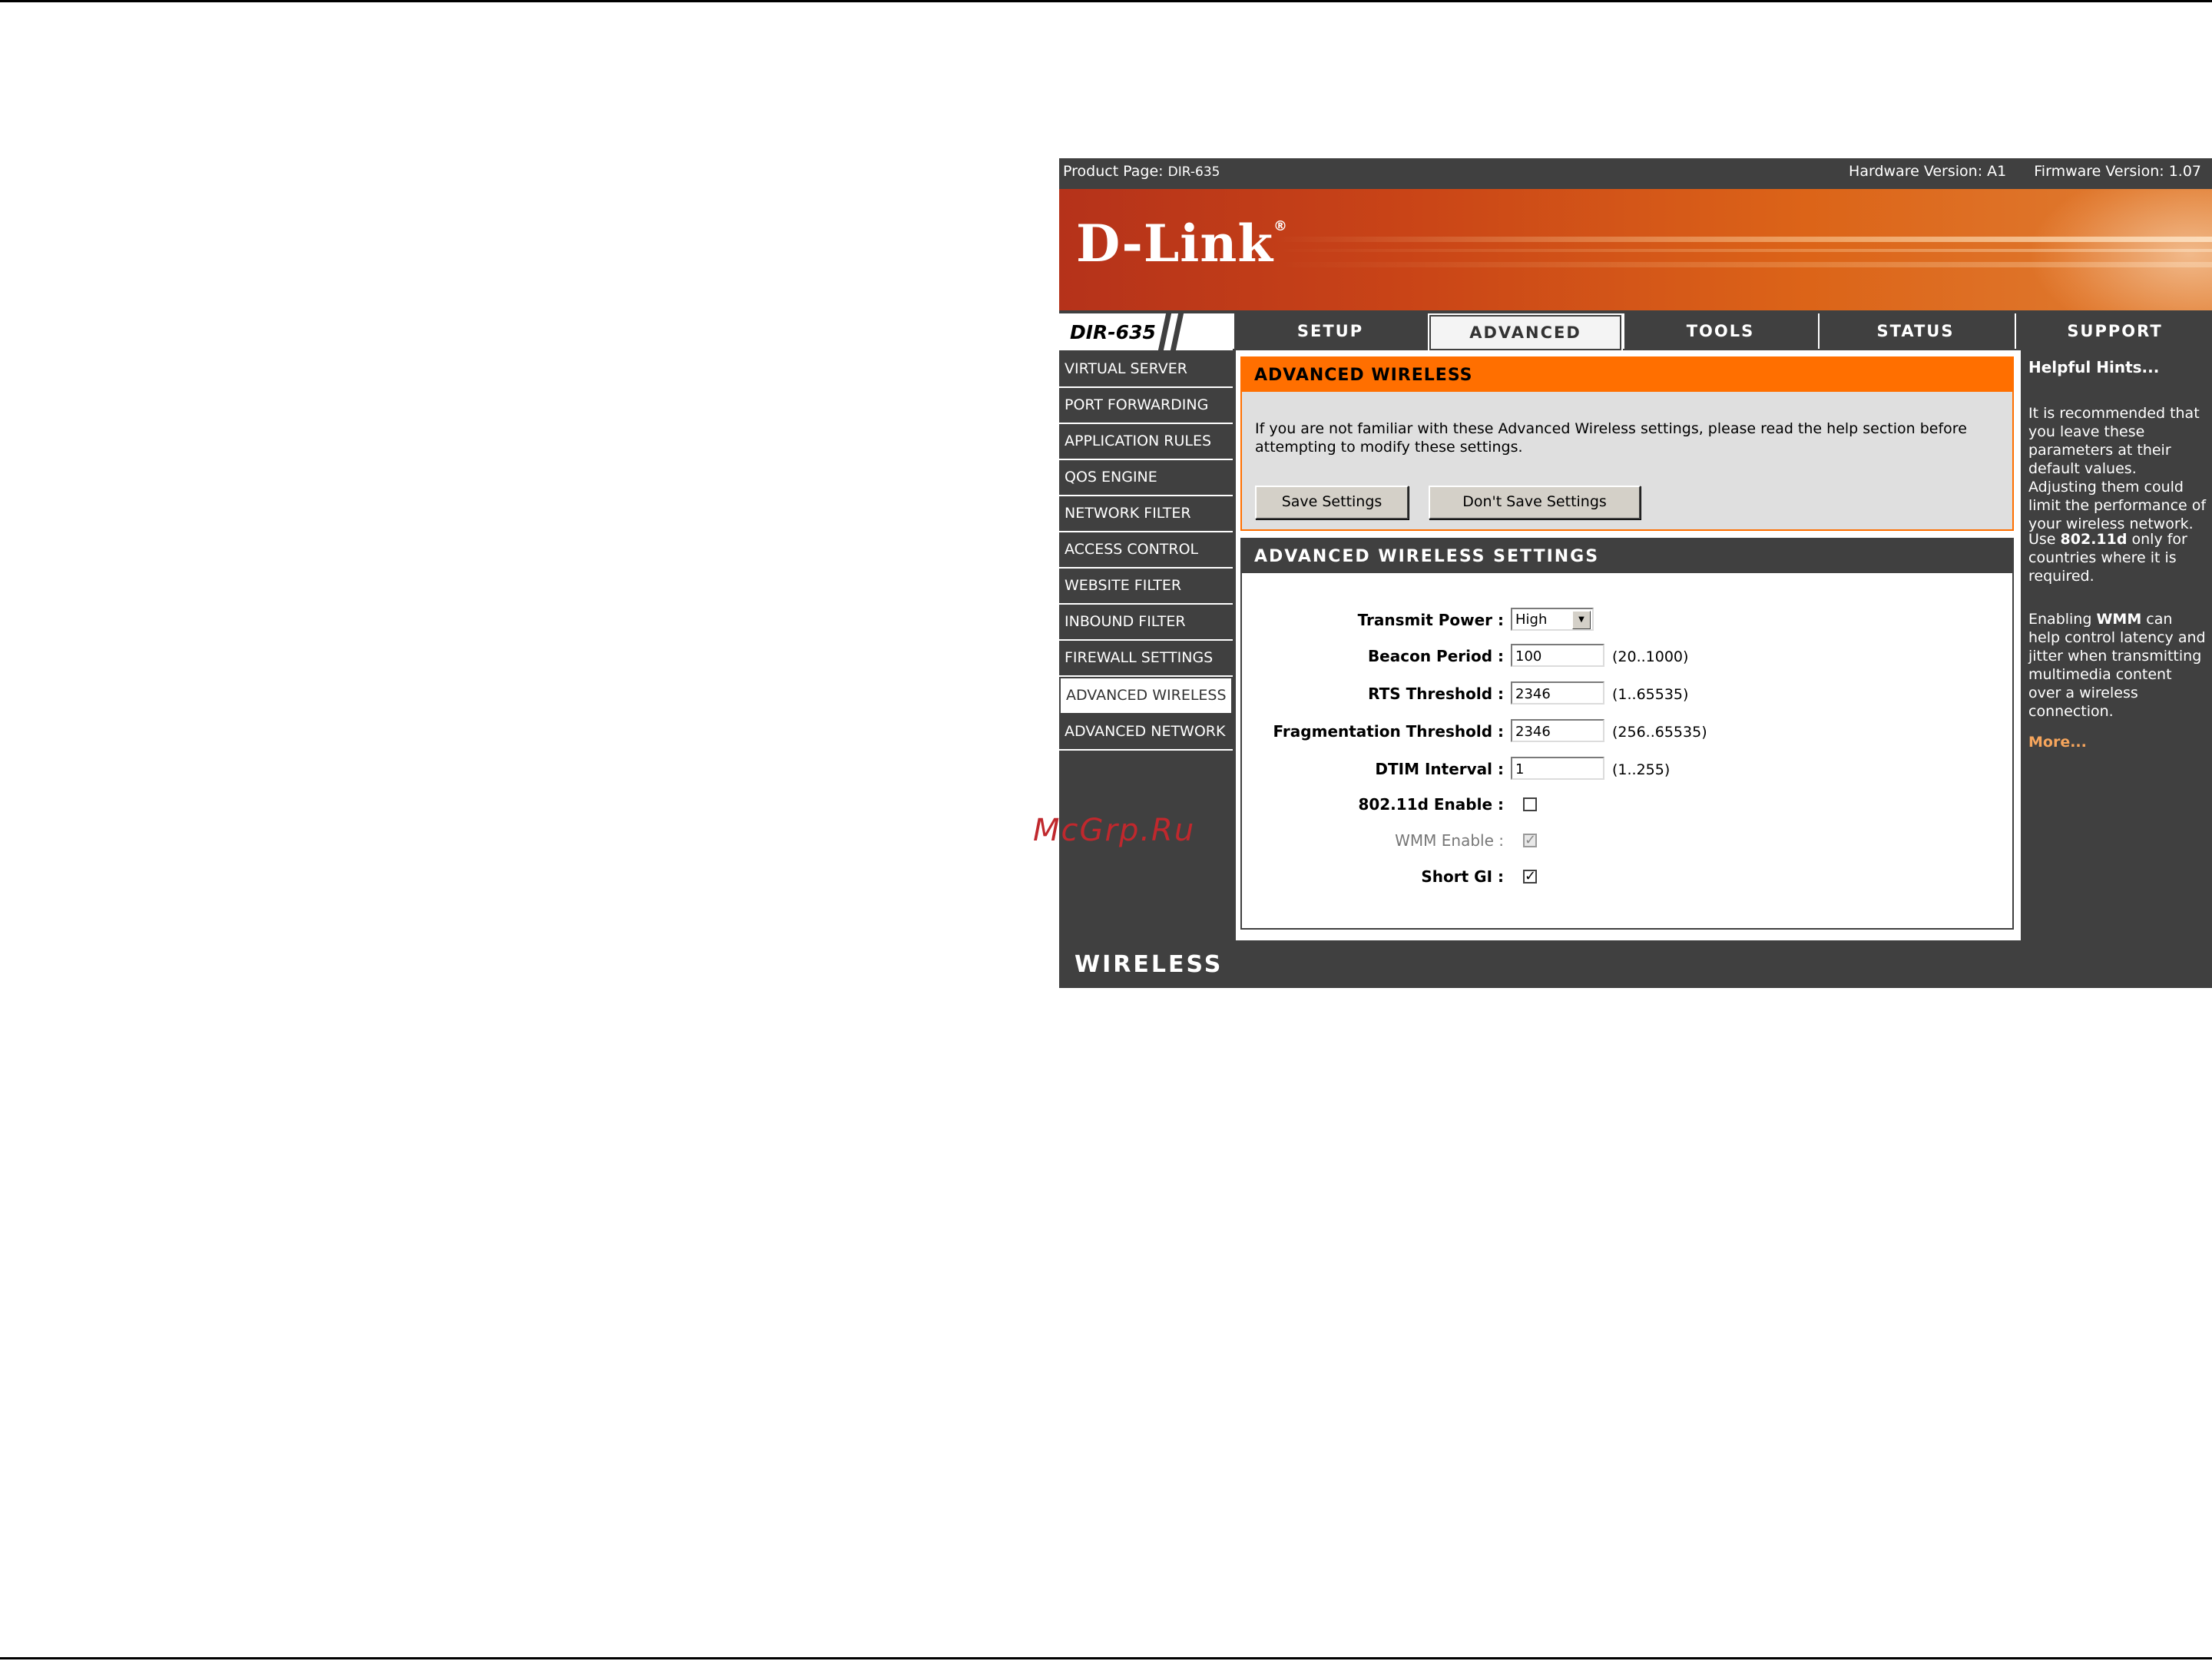 The height and width of the screenshot is (1661, 2212). I want to click on beacon-period-input: 100, so click(1558, 655).